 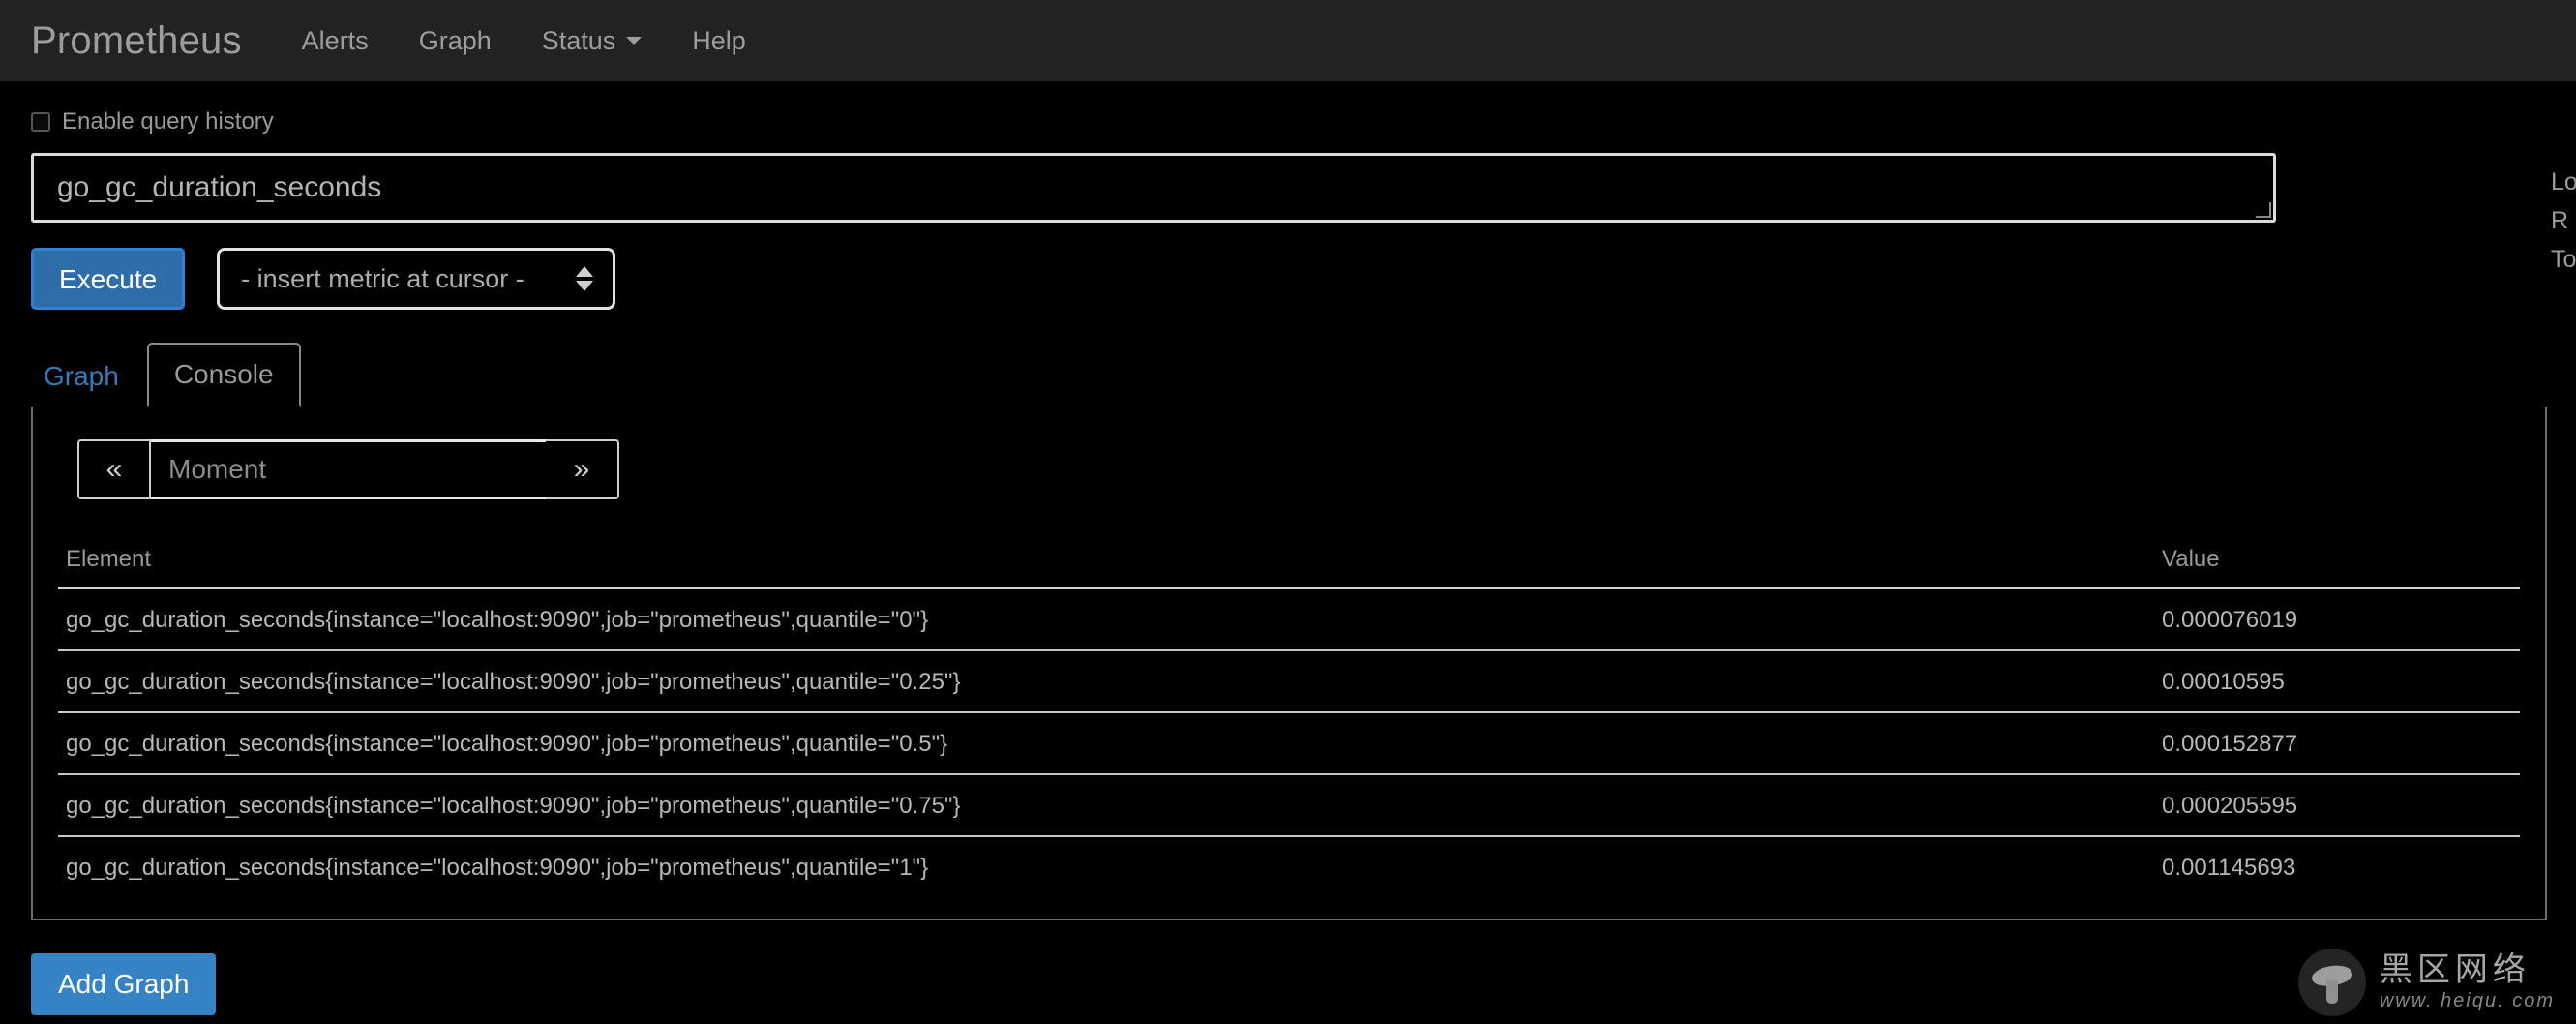 I want to click on mushroom-logo-icon, so click(x=2331, y=982).